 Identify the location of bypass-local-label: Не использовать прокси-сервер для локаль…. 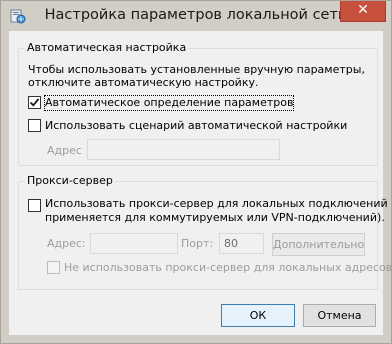
(228, 268).